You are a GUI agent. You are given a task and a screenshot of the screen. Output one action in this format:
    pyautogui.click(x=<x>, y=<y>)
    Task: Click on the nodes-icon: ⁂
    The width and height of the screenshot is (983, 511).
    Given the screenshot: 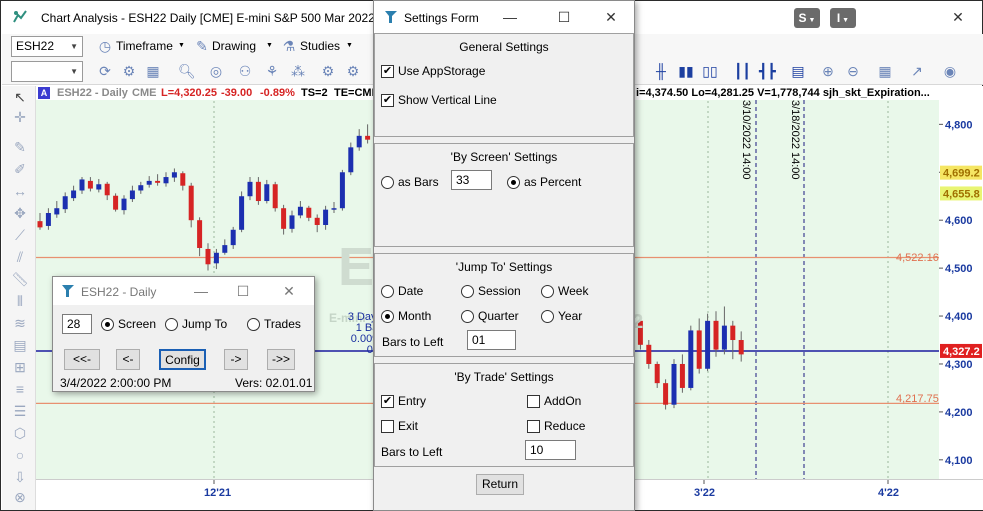 What is the action you would take?
    pyautogui.click(x=298, y=71)
    